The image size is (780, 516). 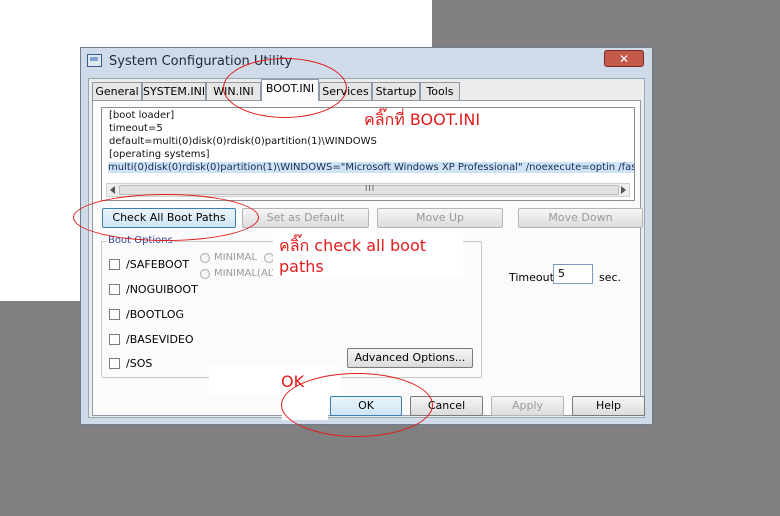 What do you see at coordinates (366, 61) in the screenshot?
I see `title-bar: System Configuration Utility ✕` at bounding box center [366, 61].